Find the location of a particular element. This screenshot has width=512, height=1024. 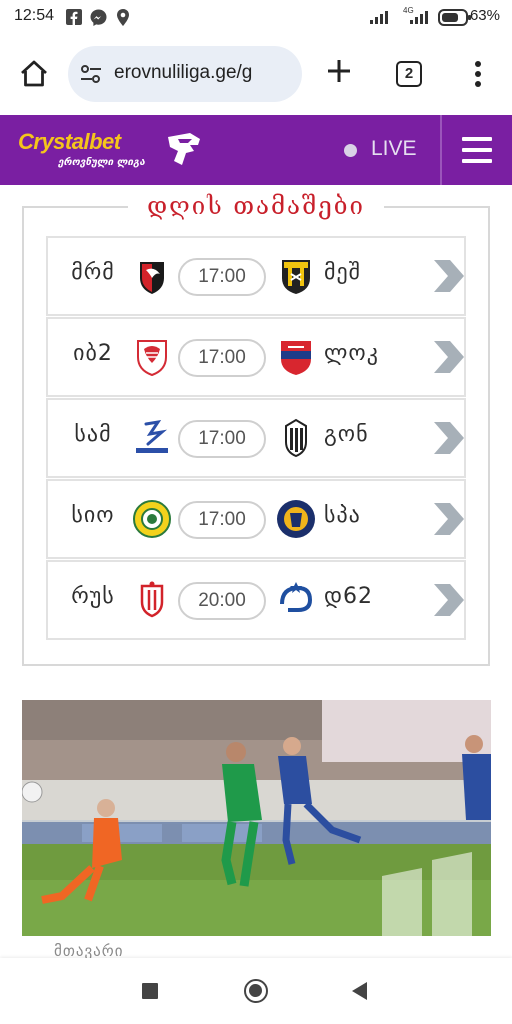

match-row: რუს 20:00 დ62 is located at coordinates (256, 600).